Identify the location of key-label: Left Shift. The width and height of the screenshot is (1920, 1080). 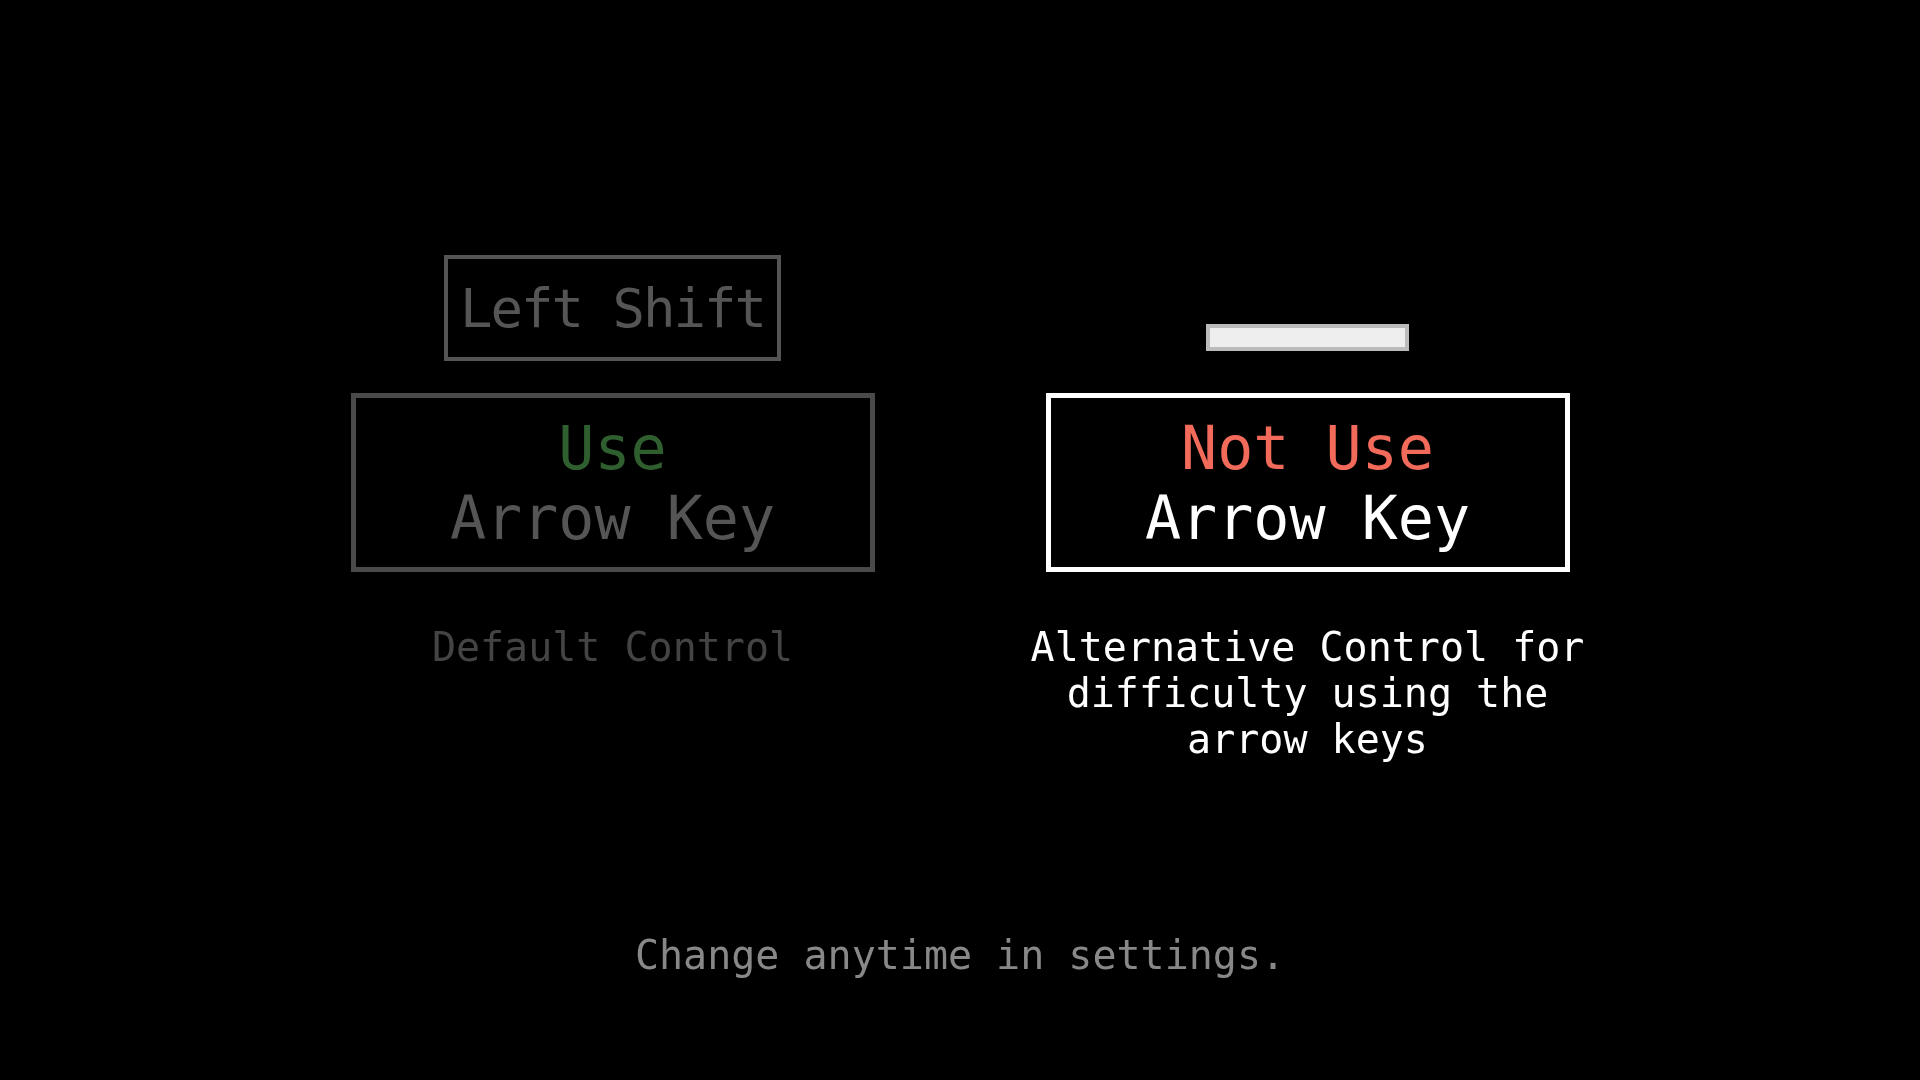
(612, 308).